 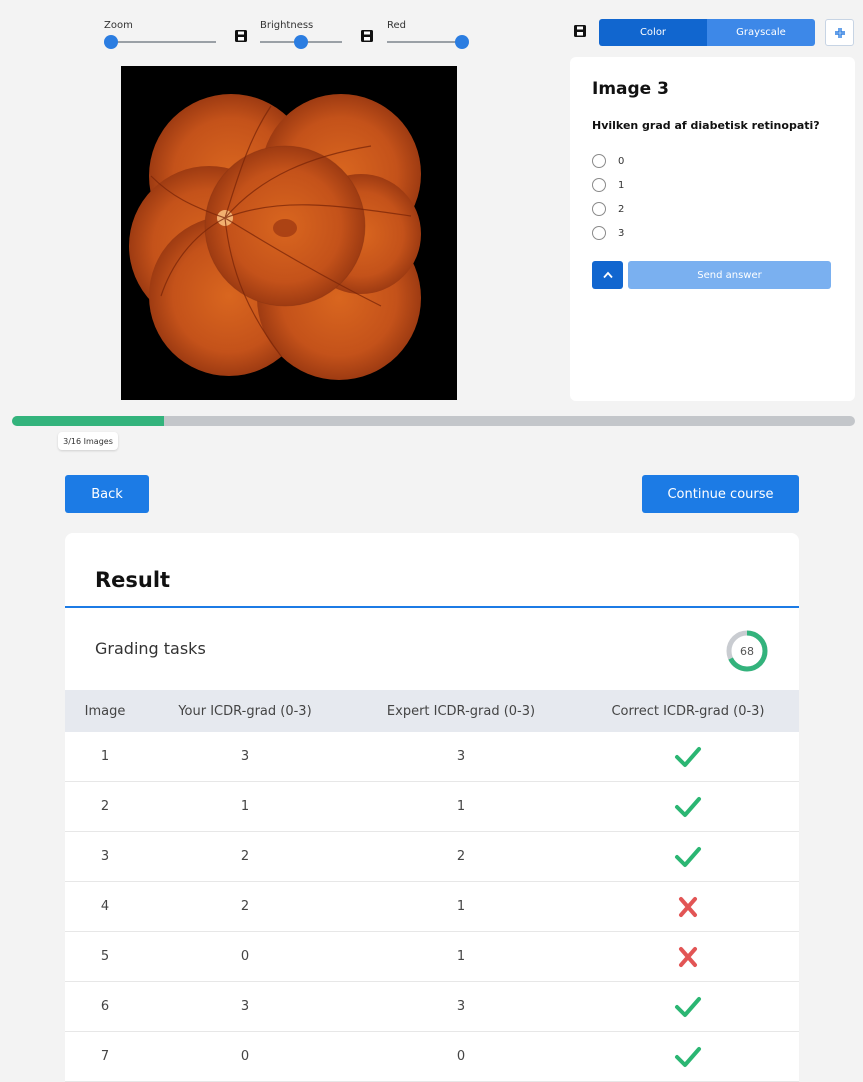 What do you see at coordinates (461, 856) in the screenshot?
I see `expert-grade: 2` at bounding box center [461, 856].